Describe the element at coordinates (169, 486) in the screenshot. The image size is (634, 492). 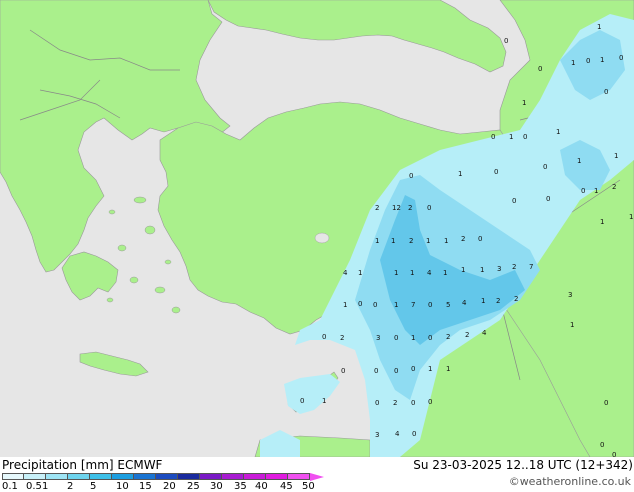
I see `colorbar-tick-label: 20` at that location.